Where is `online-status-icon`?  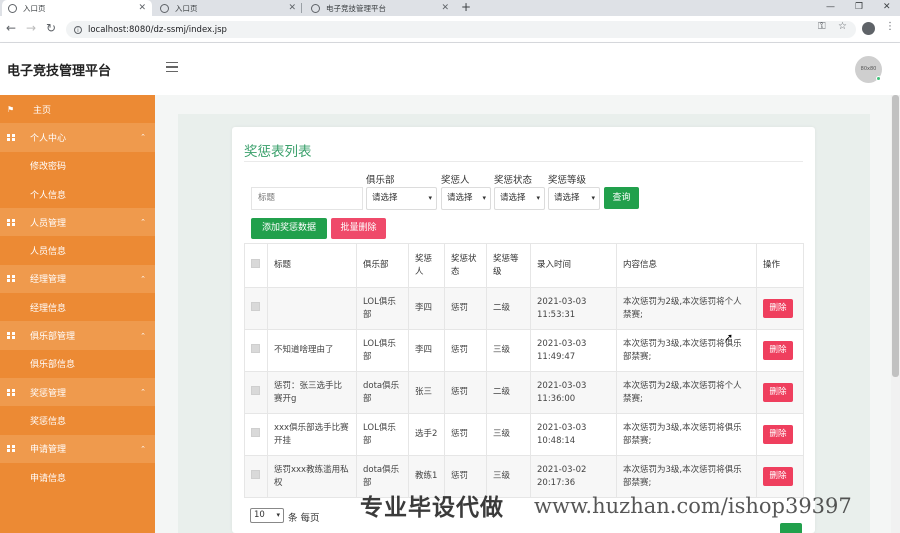 online-status-icon is located at coordinates (878, 78).